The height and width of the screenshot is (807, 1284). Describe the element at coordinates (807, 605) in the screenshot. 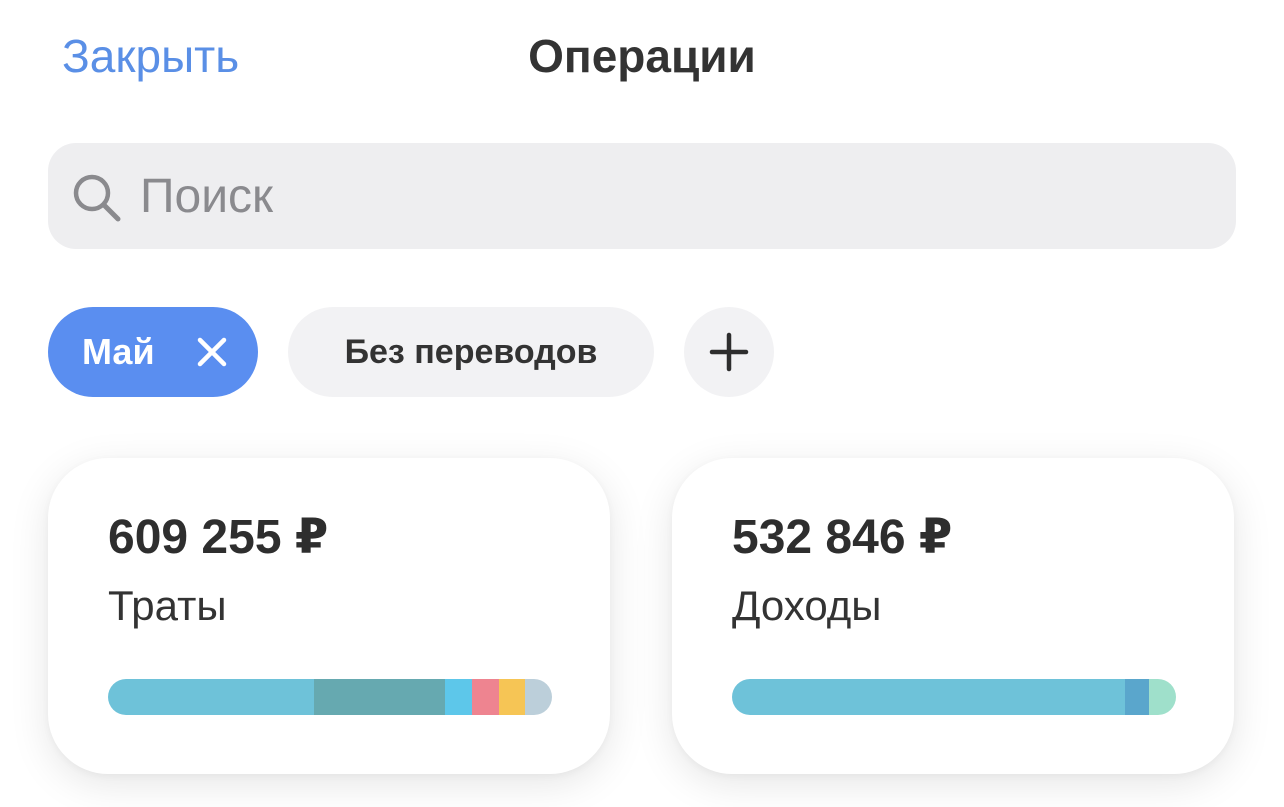

I see `income-label: Доходы` at that location.